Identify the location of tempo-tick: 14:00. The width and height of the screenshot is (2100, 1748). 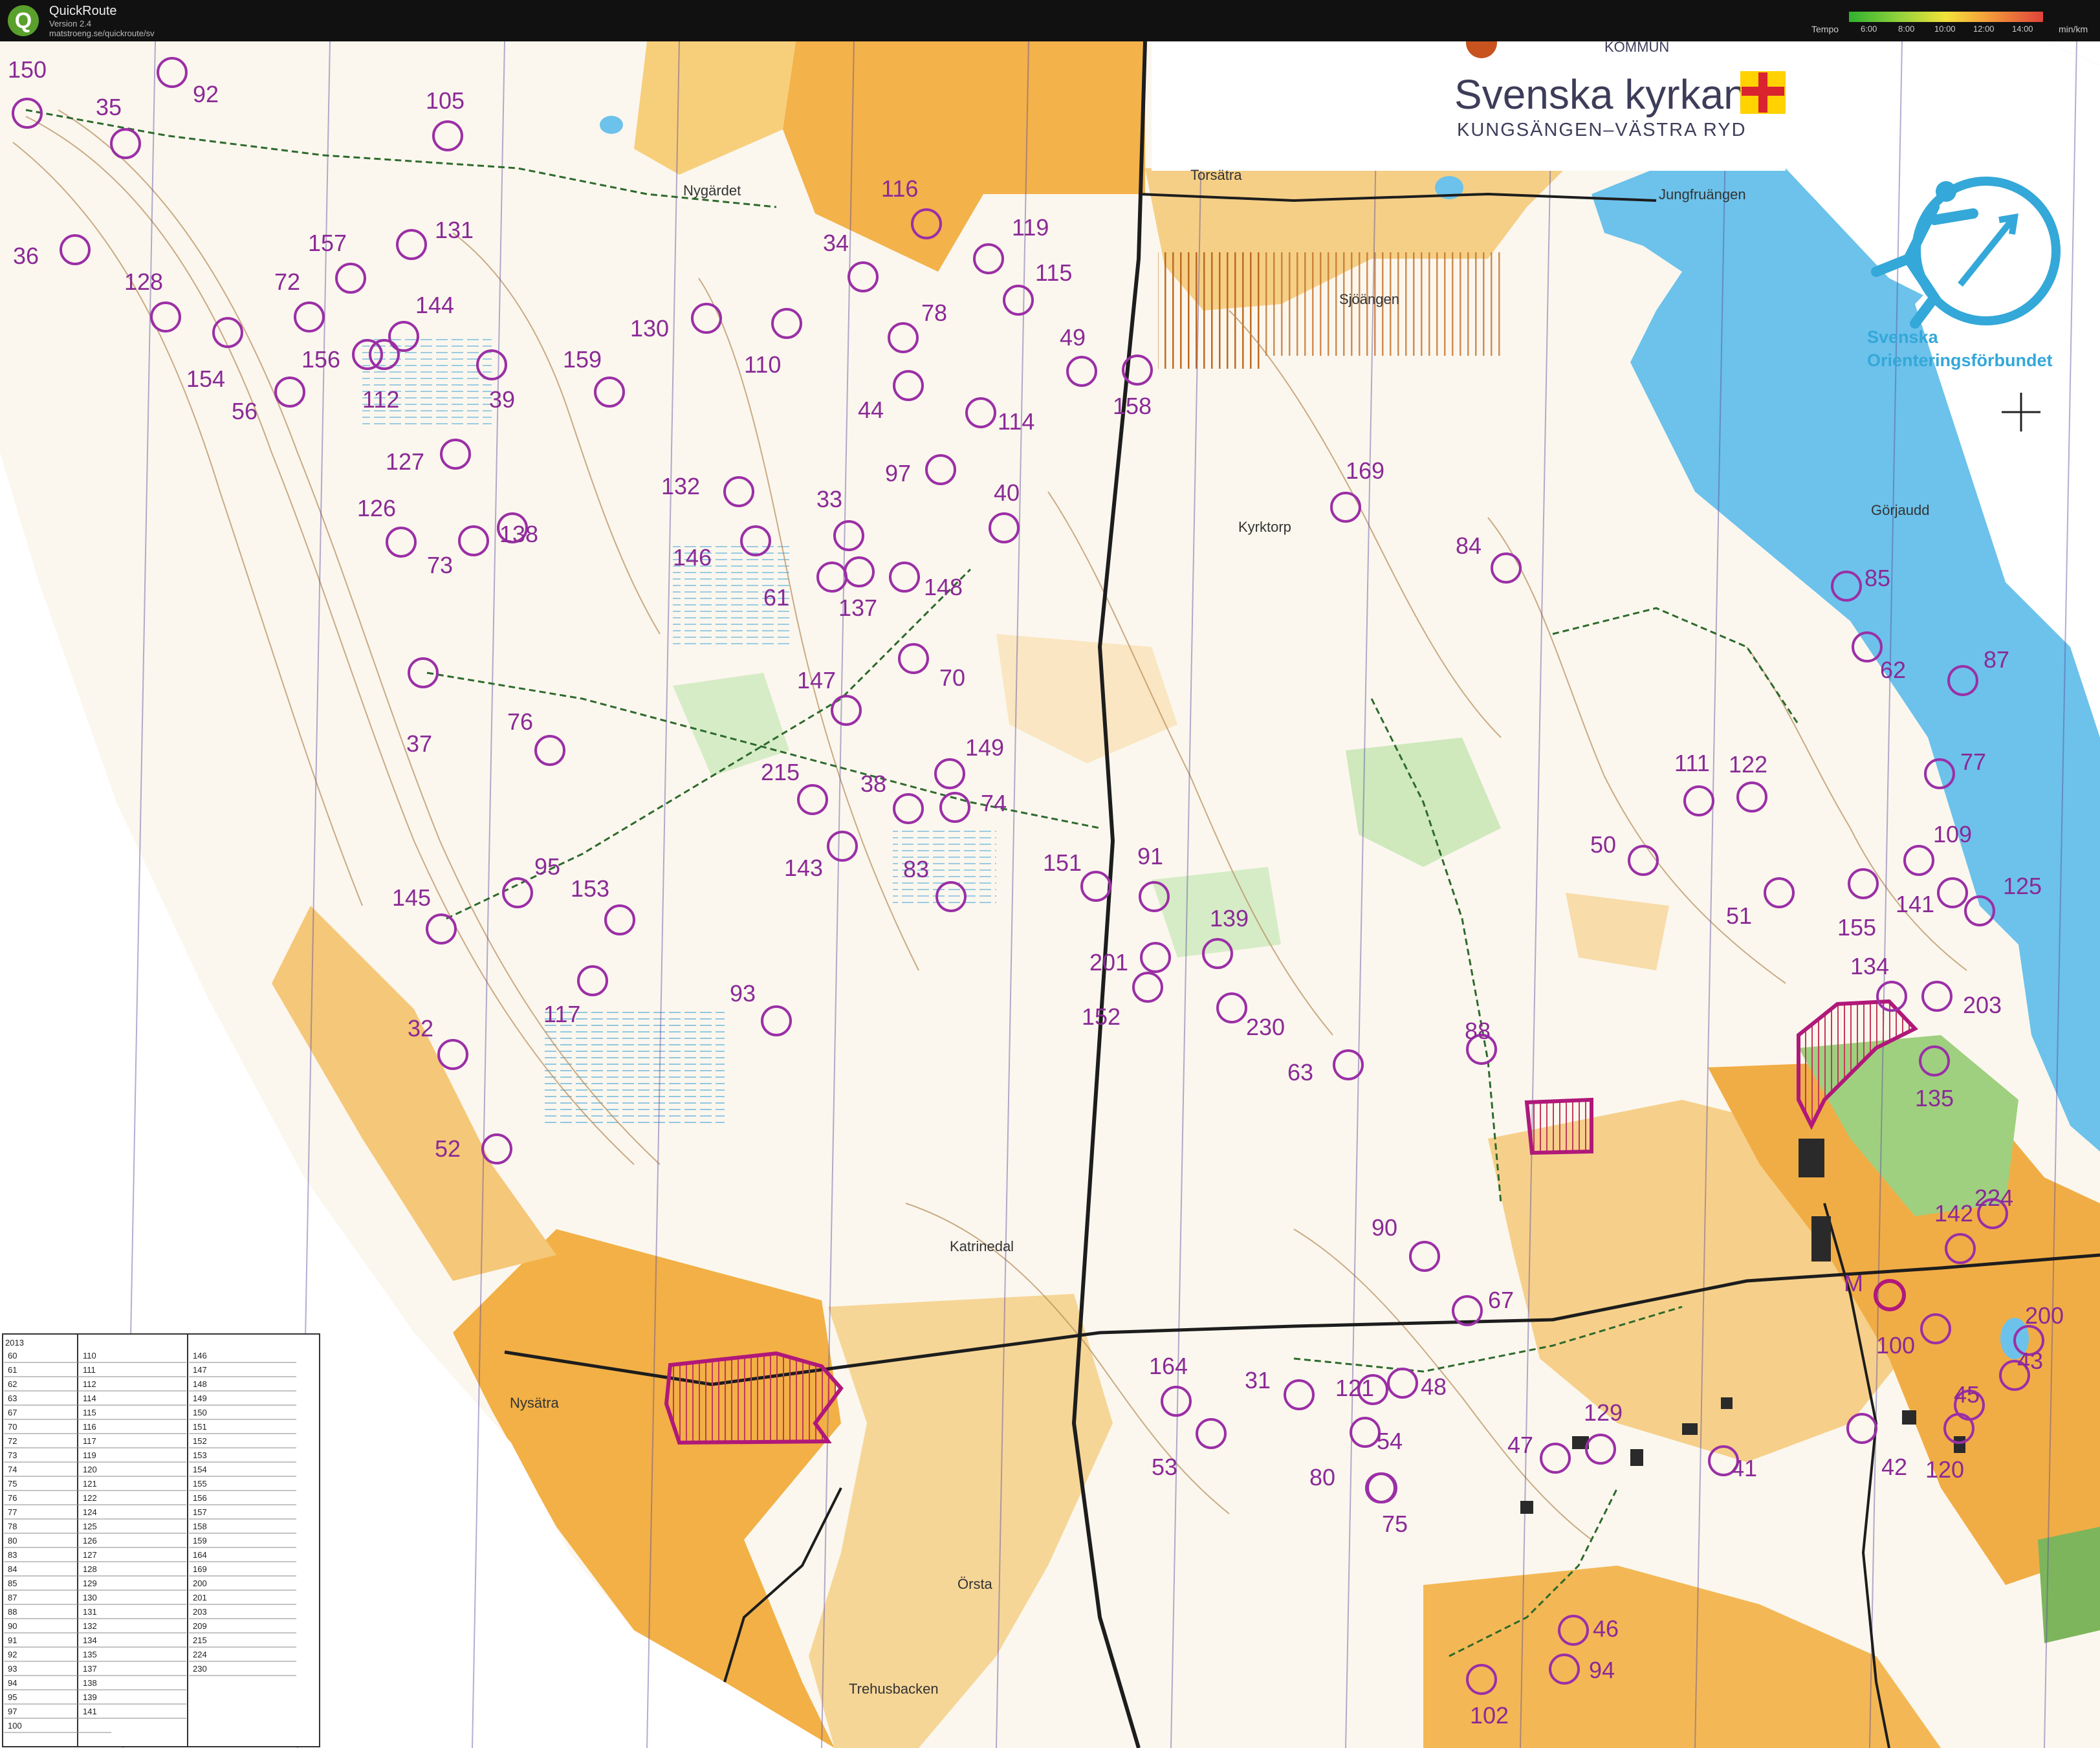
(2022, 29).